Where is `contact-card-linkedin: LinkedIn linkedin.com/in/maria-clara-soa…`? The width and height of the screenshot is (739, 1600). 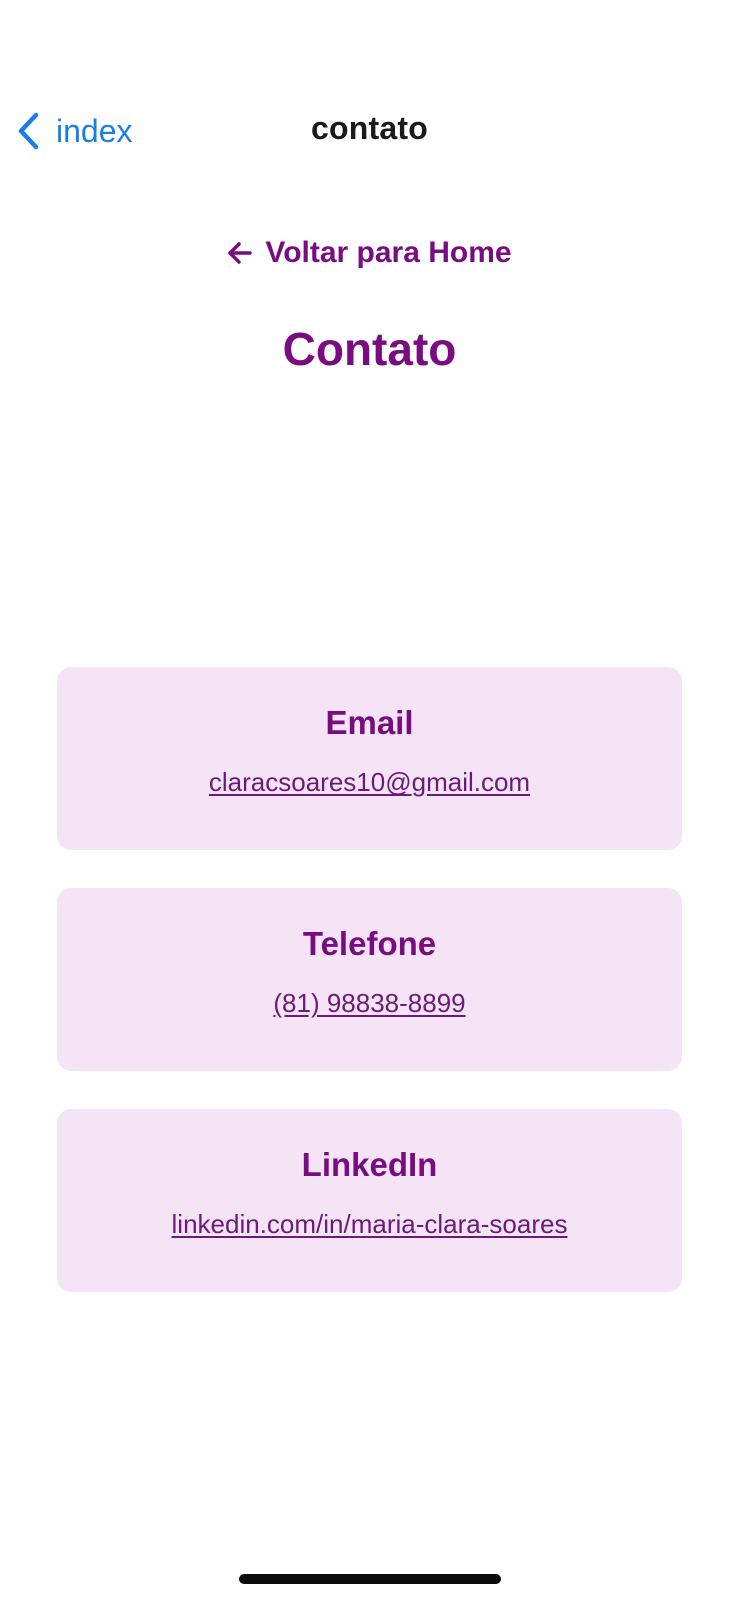 contact-card-linkedin: LinkedIn linkedin.com/in/maria-clara-soa… is located at coordinates (369, 1200).